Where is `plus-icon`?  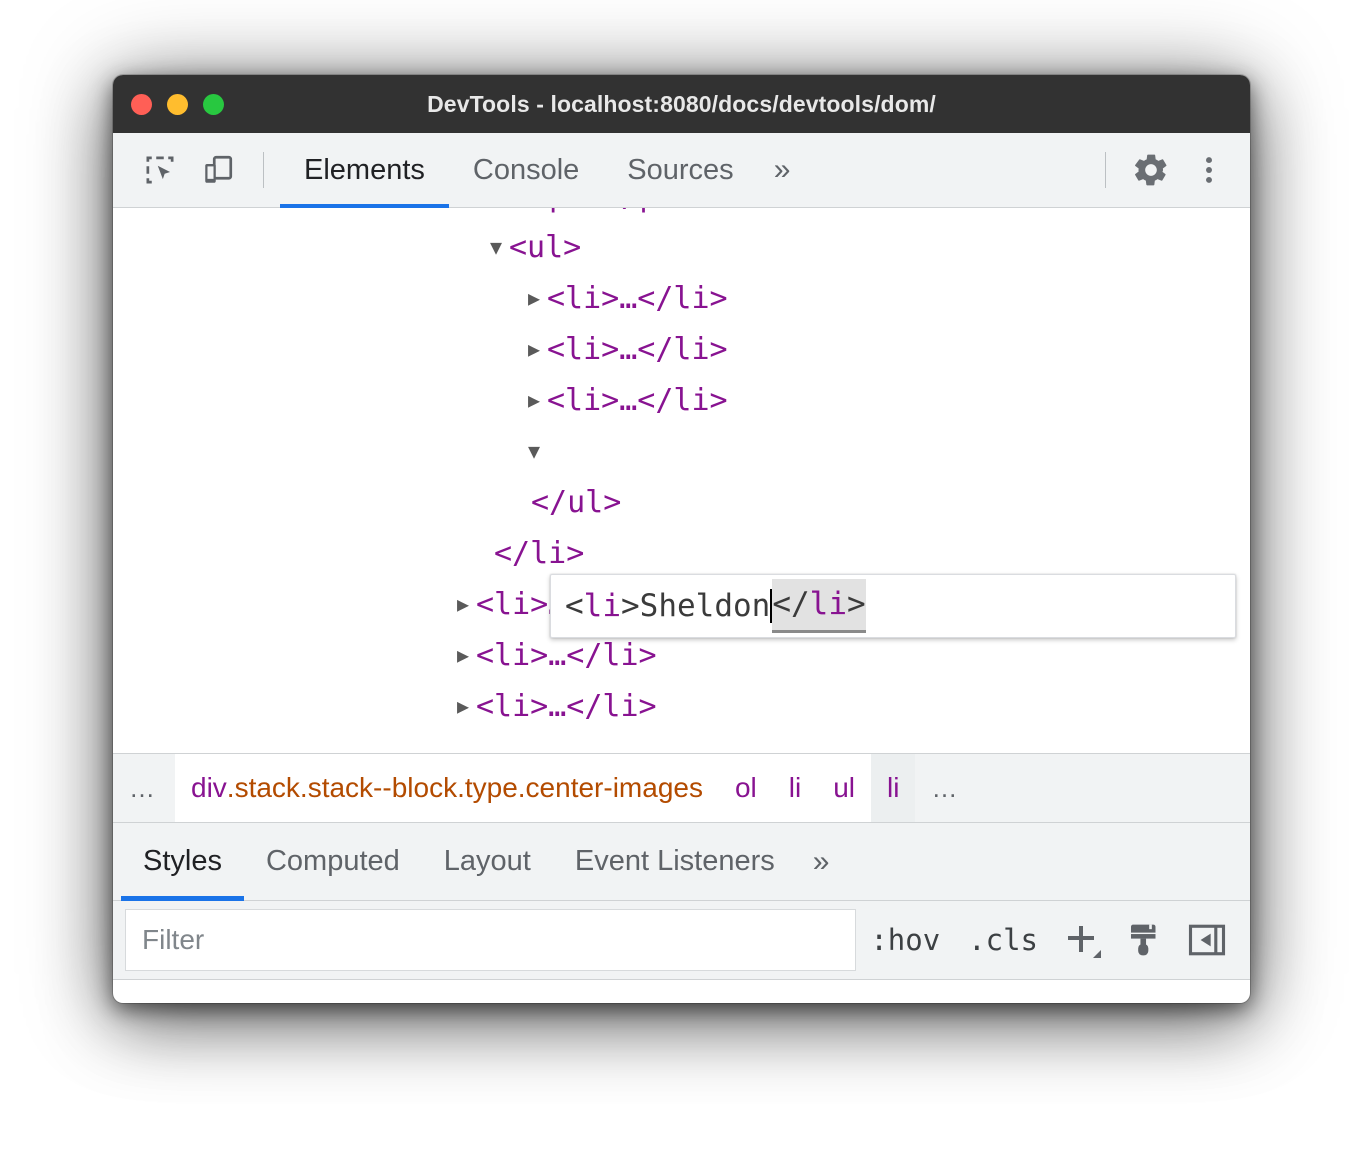 plus-icon is located at coordinates (1083, 940).